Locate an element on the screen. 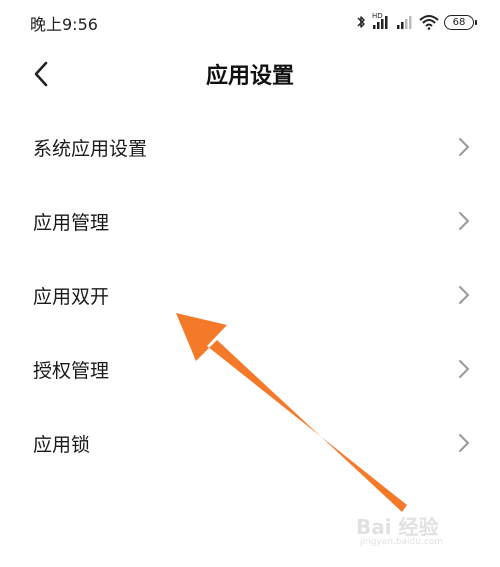 The width and height of the screenshot is (500, 567). title-bar: 应用设置 is located at coordinates (250, 74).